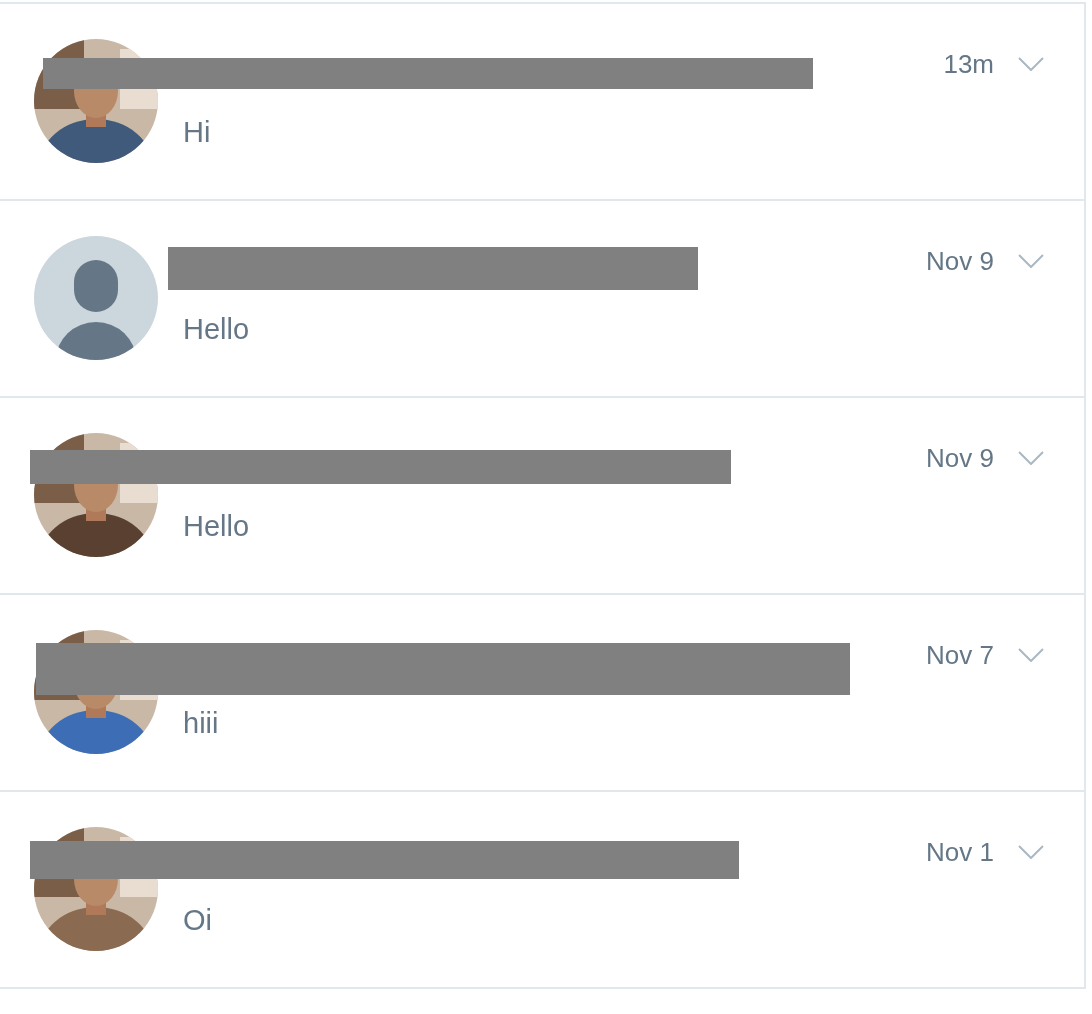  What do you see at coordinates (201, 723) in the screenshot?
I see `message-preview: hiii` at bounding box center [201, 723].